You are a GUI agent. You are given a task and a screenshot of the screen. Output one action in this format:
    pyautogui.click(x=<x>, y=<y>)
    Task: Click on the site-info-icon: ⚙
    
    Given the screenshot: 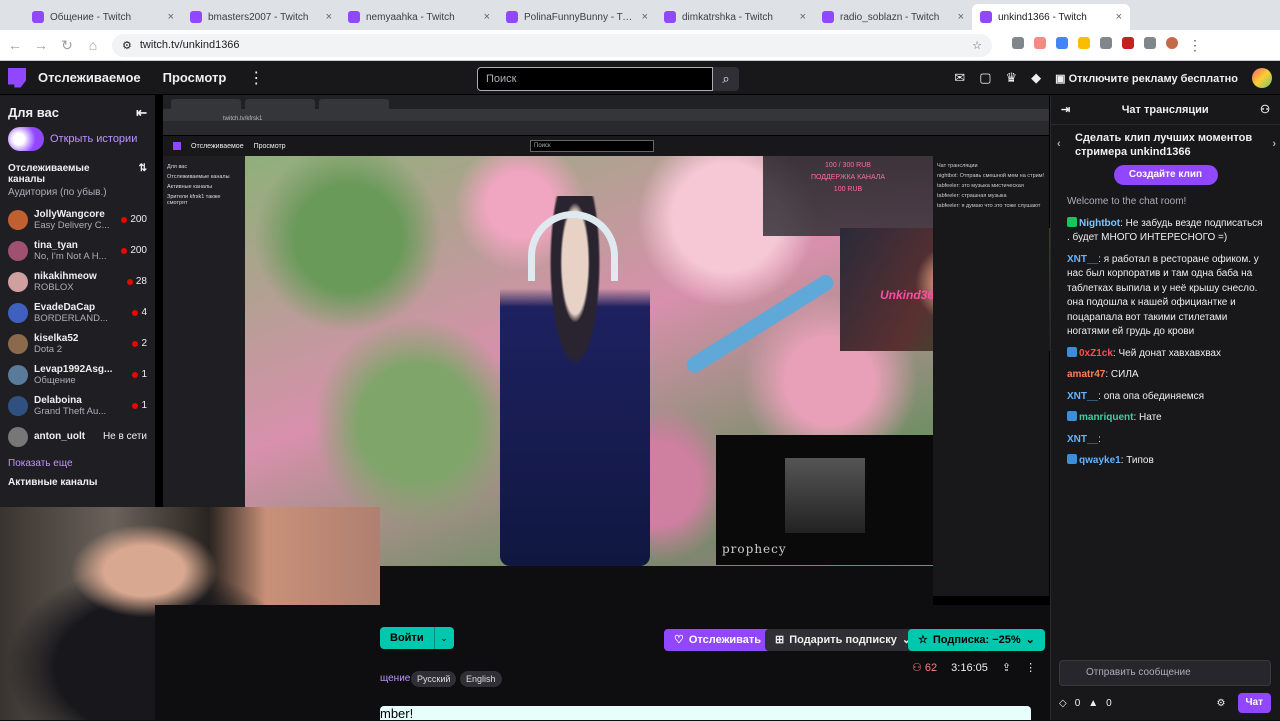 What is the action you would take?
    pyautogui.click(x=127, y=45)
    